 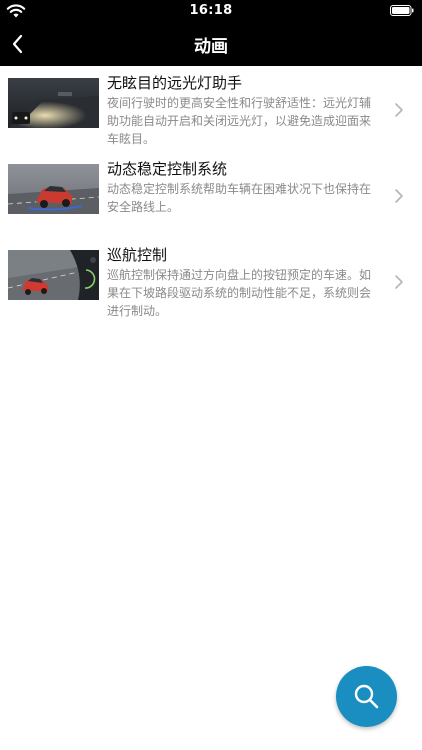 I want to click on status-bar: 16:18, so click(x=211, y=11).